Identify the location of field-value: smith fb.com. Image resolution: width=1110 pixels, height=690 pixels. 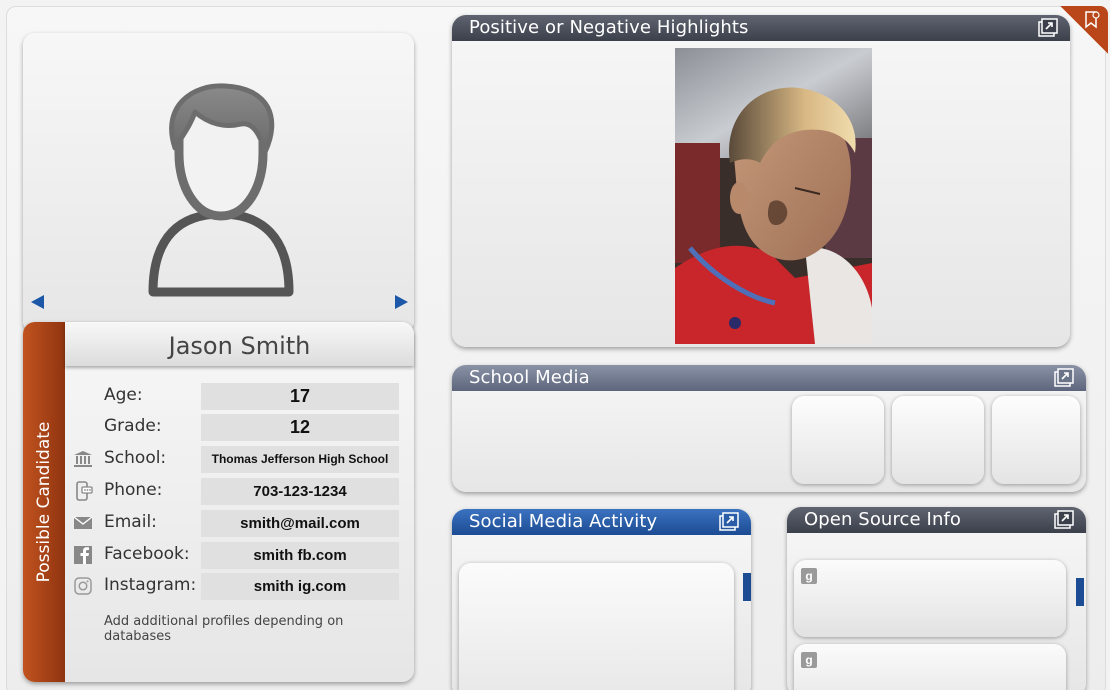
(300, 555).